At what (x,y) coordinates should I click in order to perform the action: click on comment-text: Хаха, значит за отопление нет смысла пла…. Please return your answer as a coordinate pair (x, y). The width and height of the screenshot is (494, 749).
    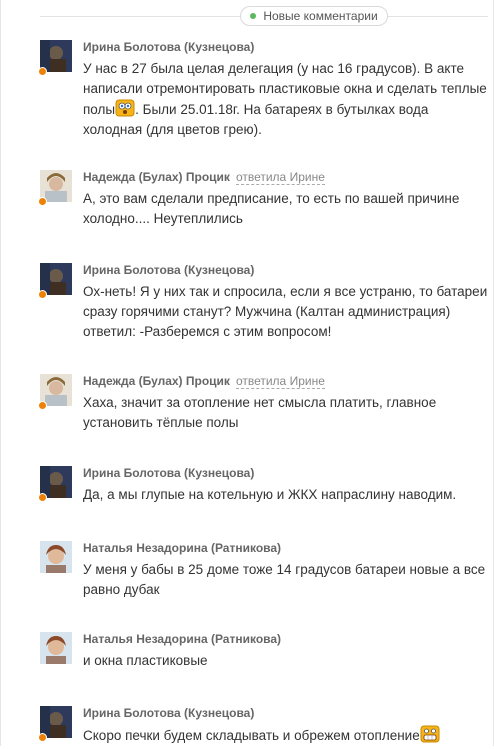
    Looking at the image, I should click on (260, 412).